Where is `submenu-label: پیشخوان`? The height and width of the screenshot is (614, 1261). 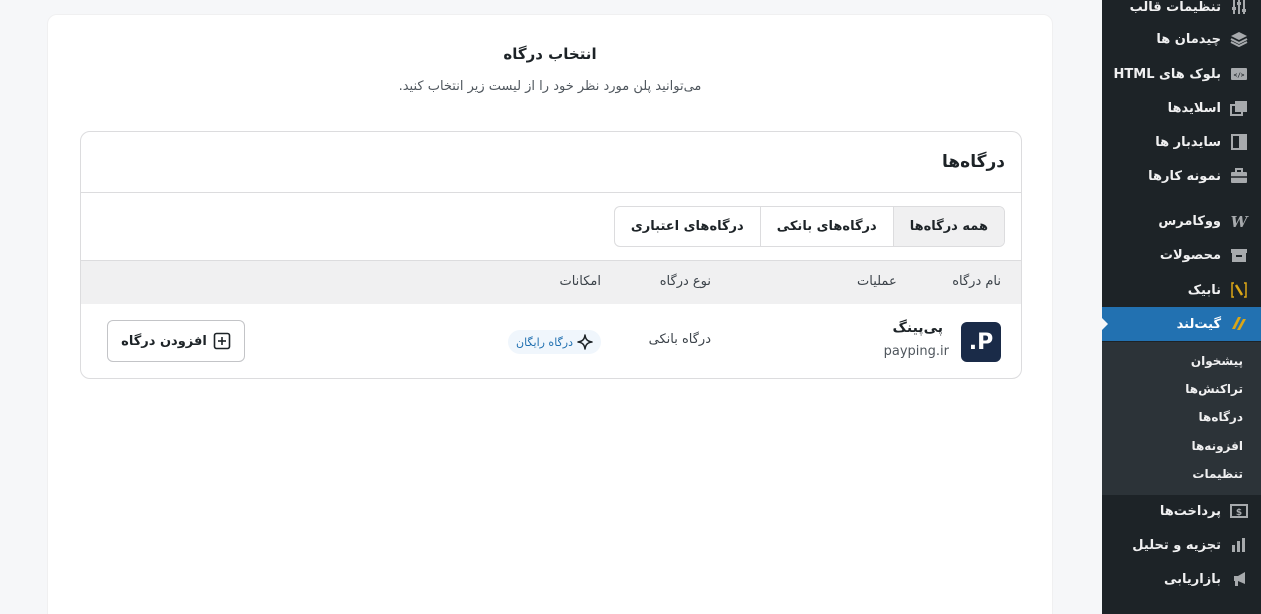
submenu-label: پیشخوان is located at coordinates (1216, 361).